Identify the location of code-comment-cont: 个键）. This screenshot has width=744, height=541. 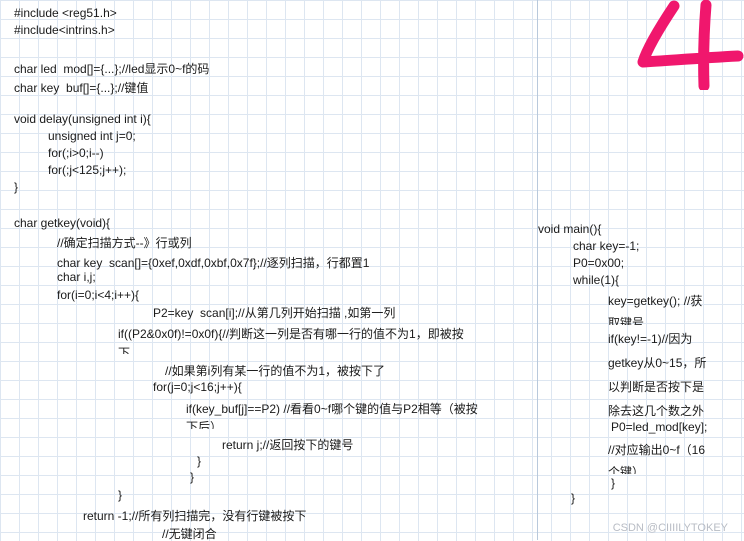
(626, 469).